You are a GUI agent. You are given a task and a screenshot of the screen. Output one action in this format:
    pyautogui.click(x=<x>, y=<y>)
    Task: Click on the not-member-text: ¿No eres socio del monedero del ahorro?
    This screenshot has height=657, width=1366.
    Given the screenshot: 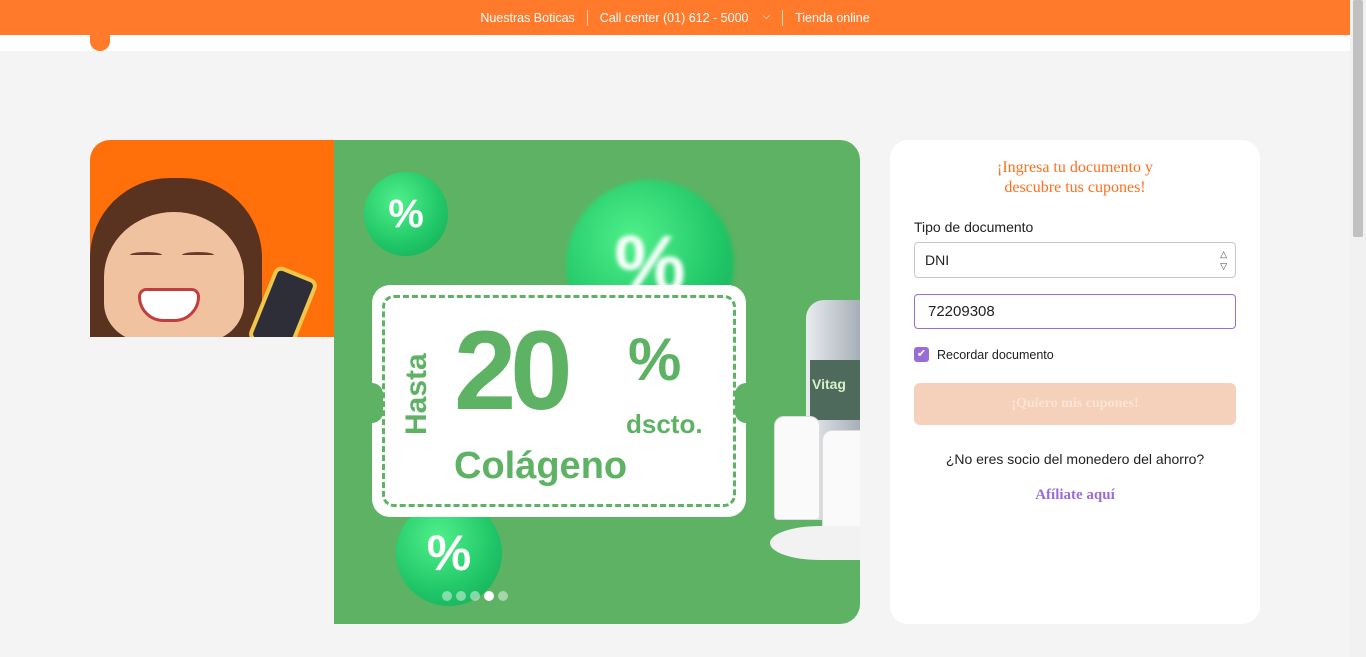 What is the action you would take?
    pyautogui.click(x=1075, y=459)
    